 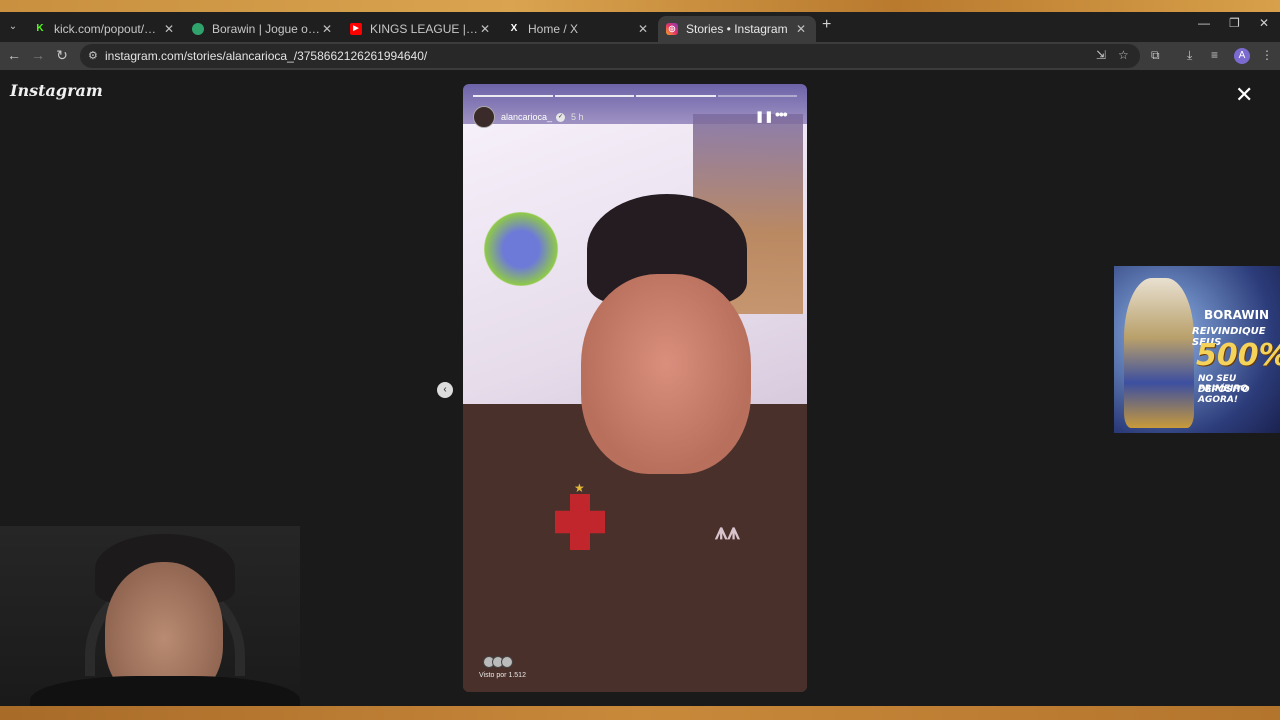 What do you see at coordinates (14, 55) in the screenshot?
I see `back-icon: ←` at bounding box center [14, 55].